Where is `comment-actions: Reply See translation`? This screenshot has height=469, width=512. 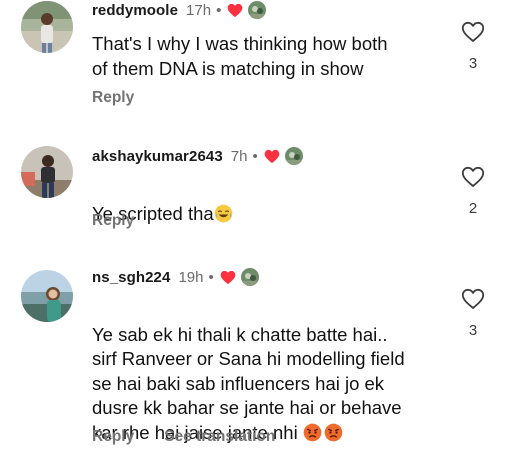 comment-actions: Reply See translation is located at coordinates (183, 437).